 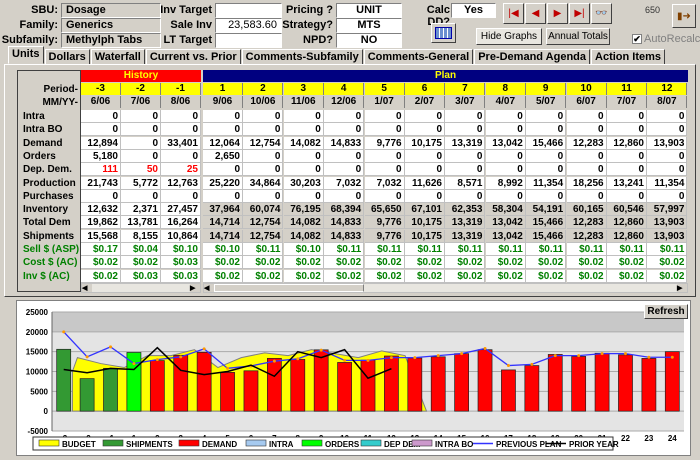 What do you see at coordinates (667, 183) in the screenshot?
I see `grid-cell: 11,354` at bounding box center [667, 183].